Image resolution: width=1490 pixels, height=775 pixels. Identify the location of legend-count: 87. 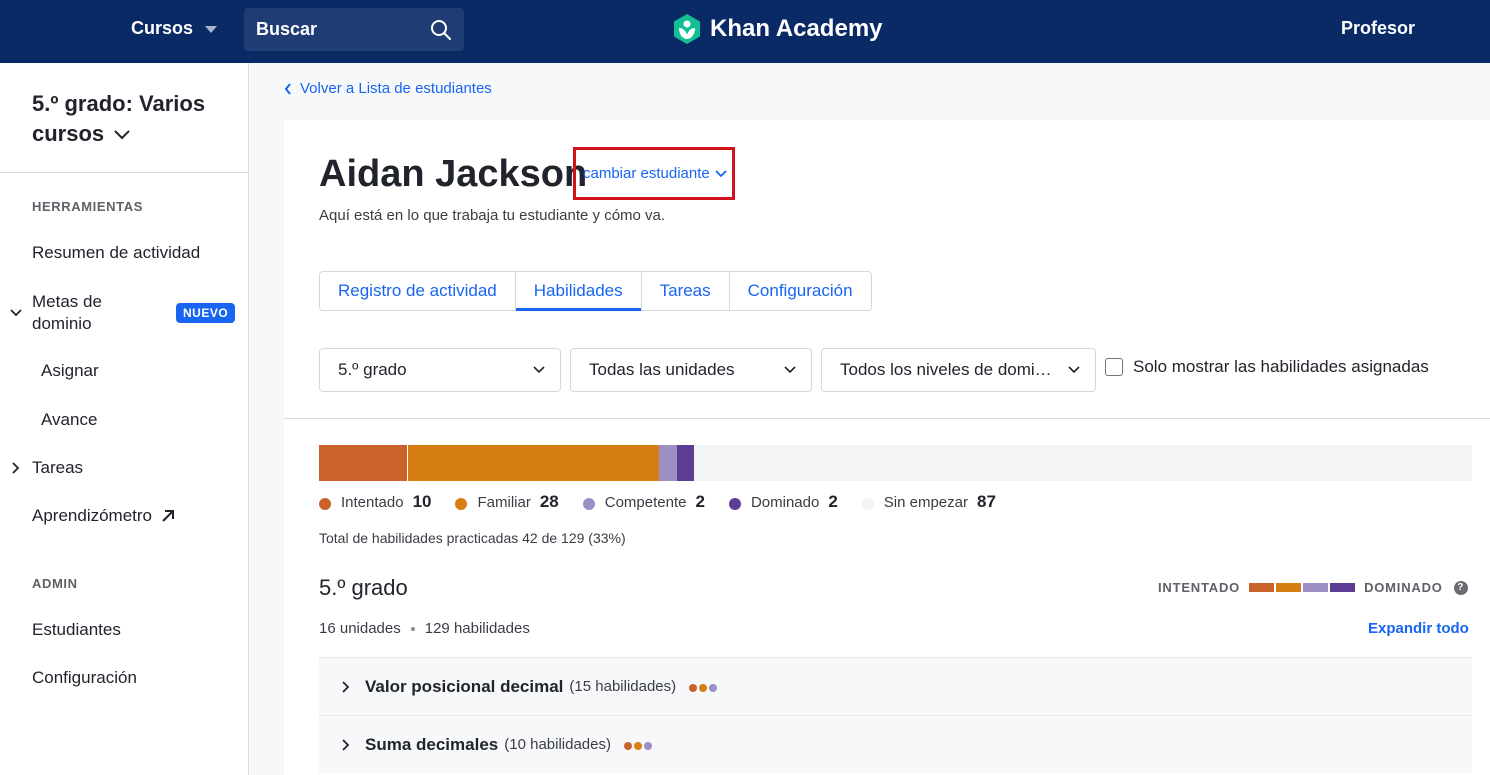
(986, 501).